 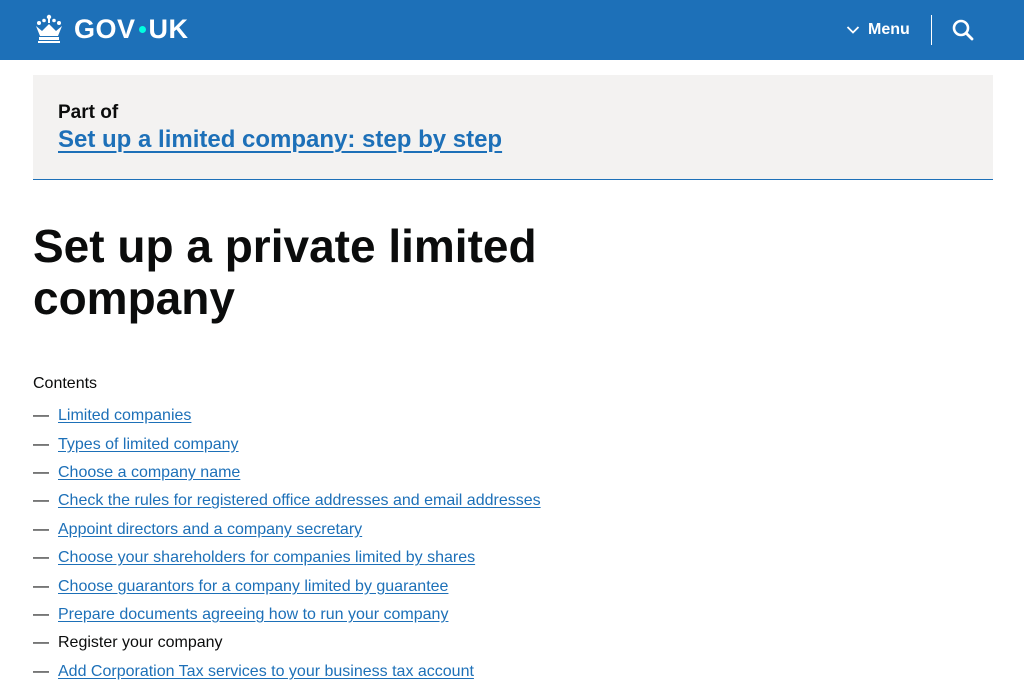 I want to click on header-divider, so click(x=931, y=30).